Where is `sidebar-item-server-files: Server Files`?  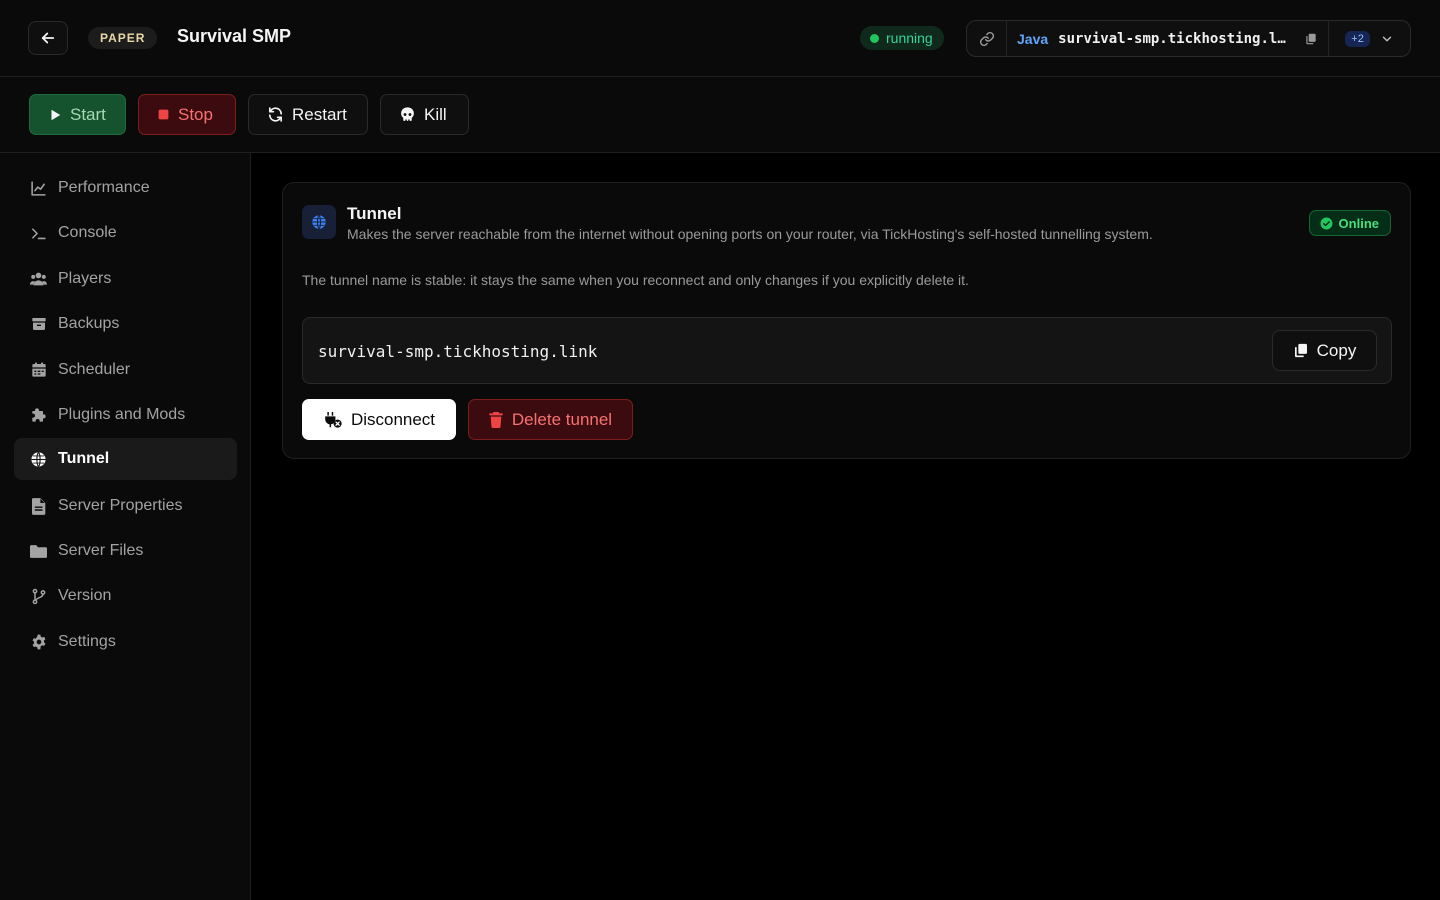
sidebar-item-server-files: Server Files is located at coordinates (125, 551).